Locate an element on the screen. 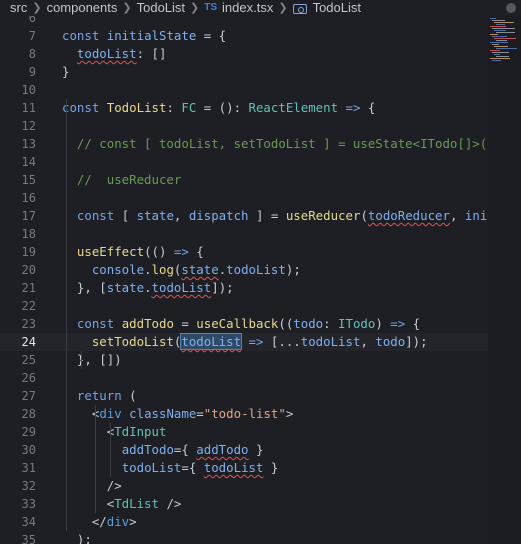  code-line: 27 return ( is located at coordinates (244, 396).